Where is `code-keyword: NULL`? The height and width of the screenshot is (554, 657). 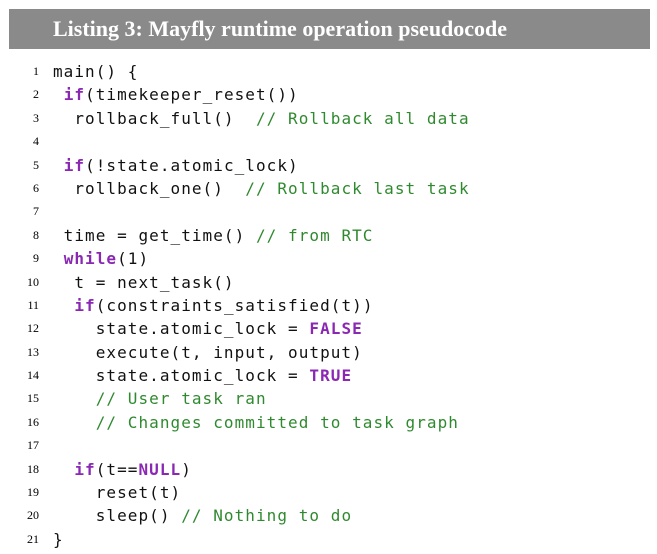
code-keyword: NULL is located at coordinates (160, 469).